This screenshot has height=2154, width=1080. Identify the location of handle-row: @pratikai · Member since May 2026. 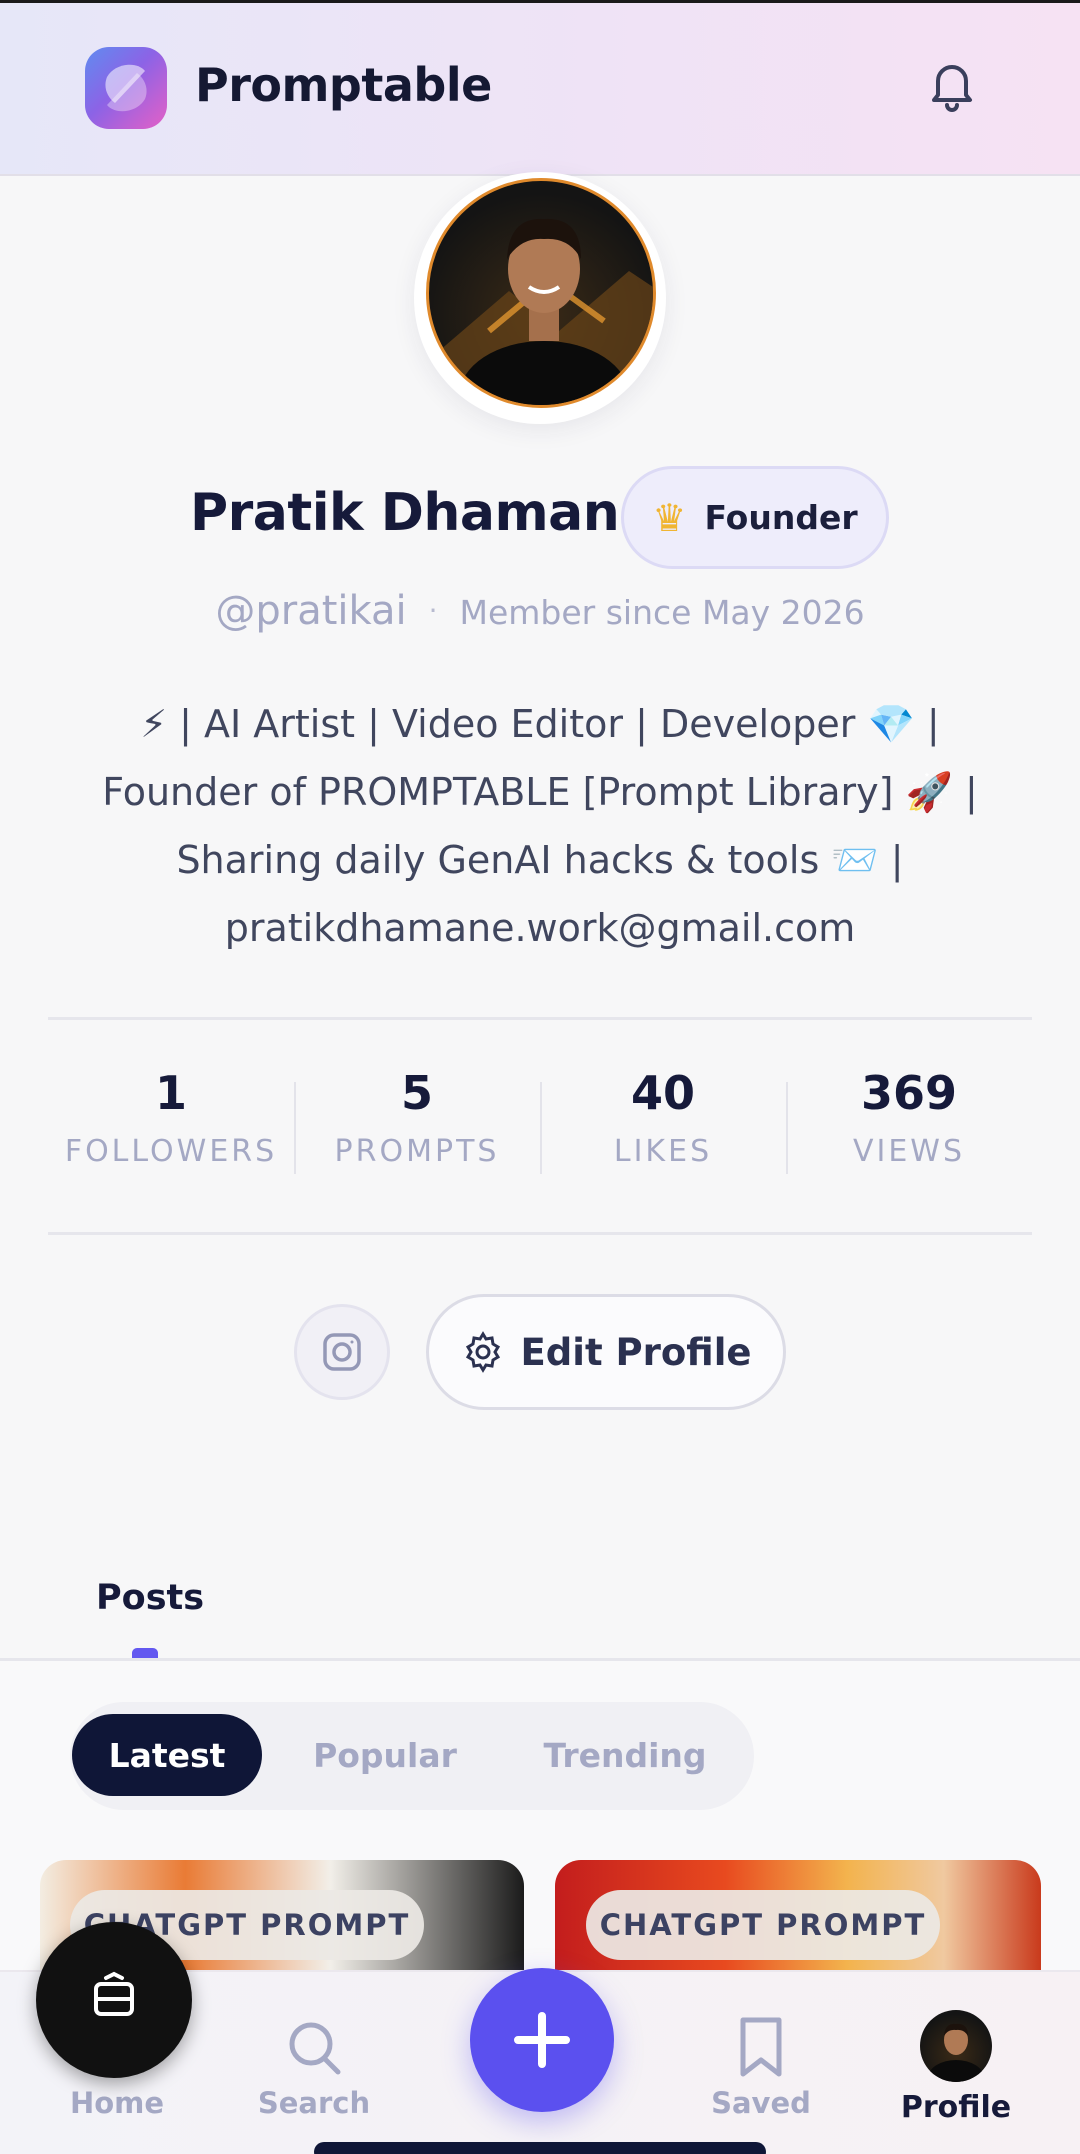
(540, 611).